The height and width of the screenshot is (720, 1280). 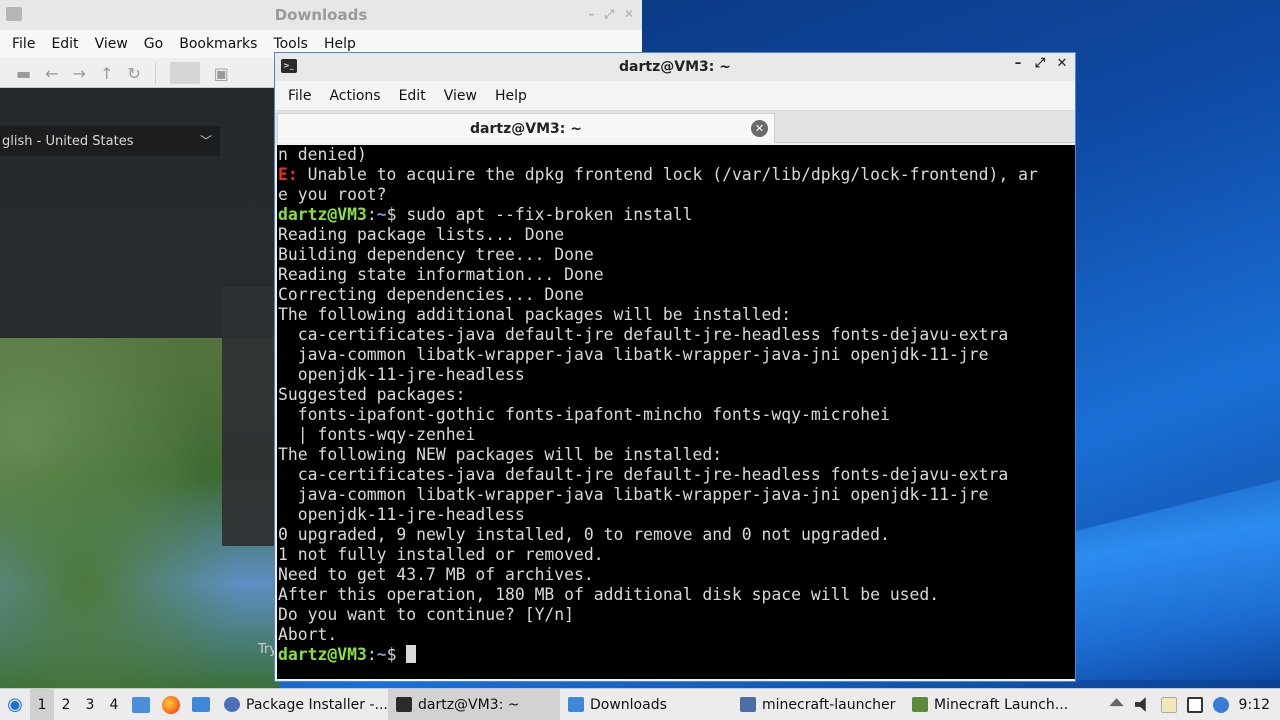 What do you see at coordinates (676, 395) in the screenshot?
I see `terminal-line: Suggested packages:` at bounding box center [676, 395].